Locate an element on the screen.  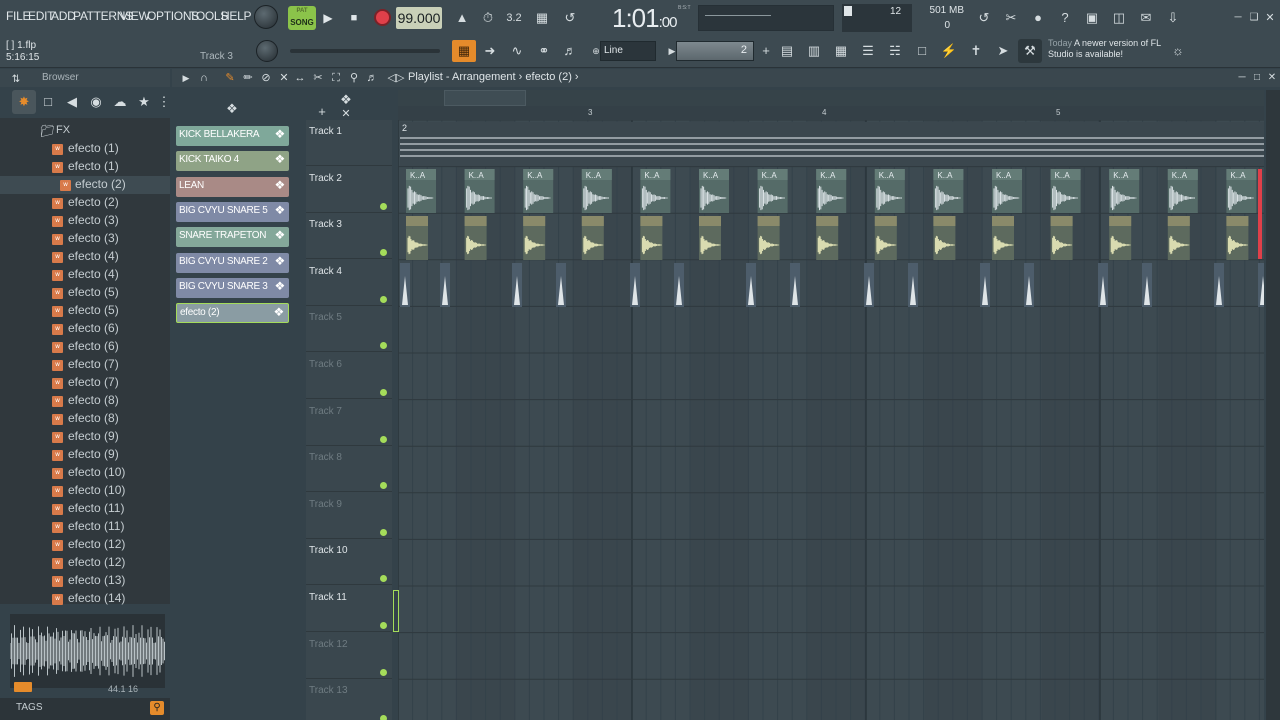
timeline-overview is located at coordinates (831, 98).